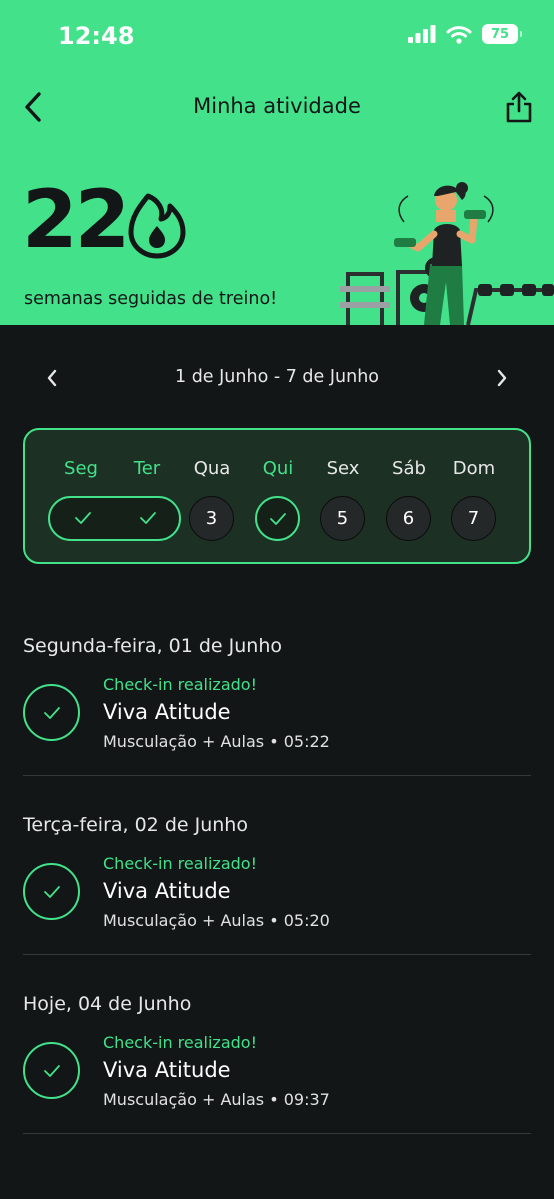 Image resolution: width=554 pixels, height=1199 pixels. What do you see at coordinates (212, 468) in the screenshot?
I see `day-label-wed: Qua` at bounding box center [212, 468].